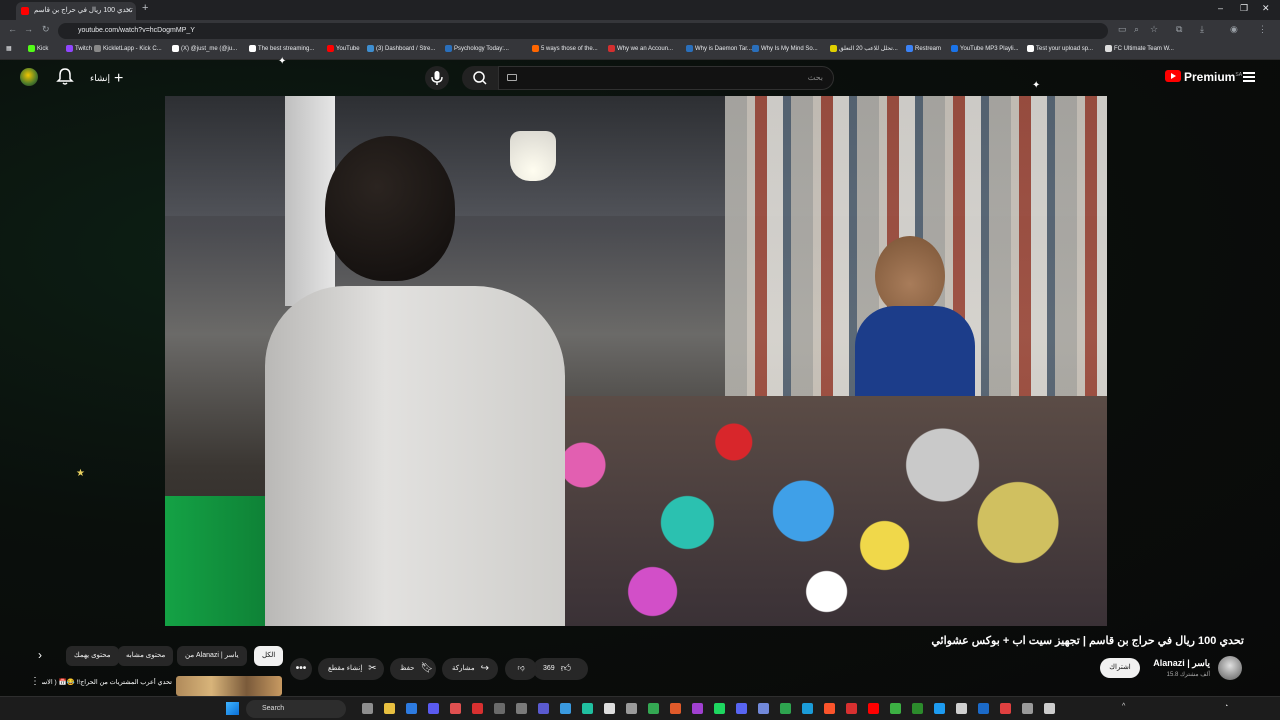 The height and width of the screenshot is (720, 1280). Describe the element at coordinates (65, 77) in the screenshot. I see `notifications-bell-icon` at that location.